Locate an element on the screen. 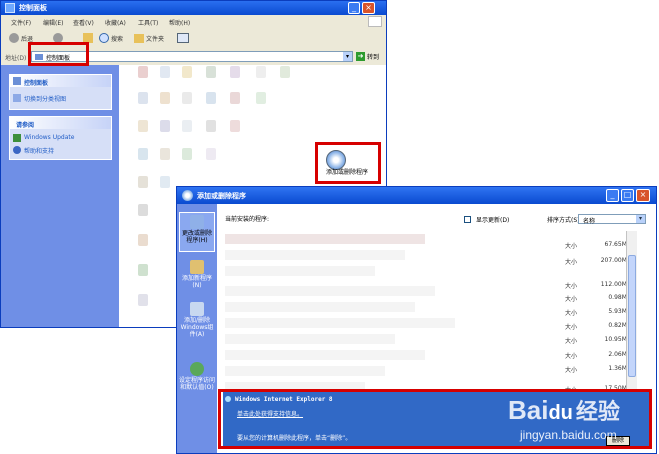 Image resolution: width=659 pixels, height=454 pixels. see-also-title: 请参阅 is located at coordinates (60, 123).